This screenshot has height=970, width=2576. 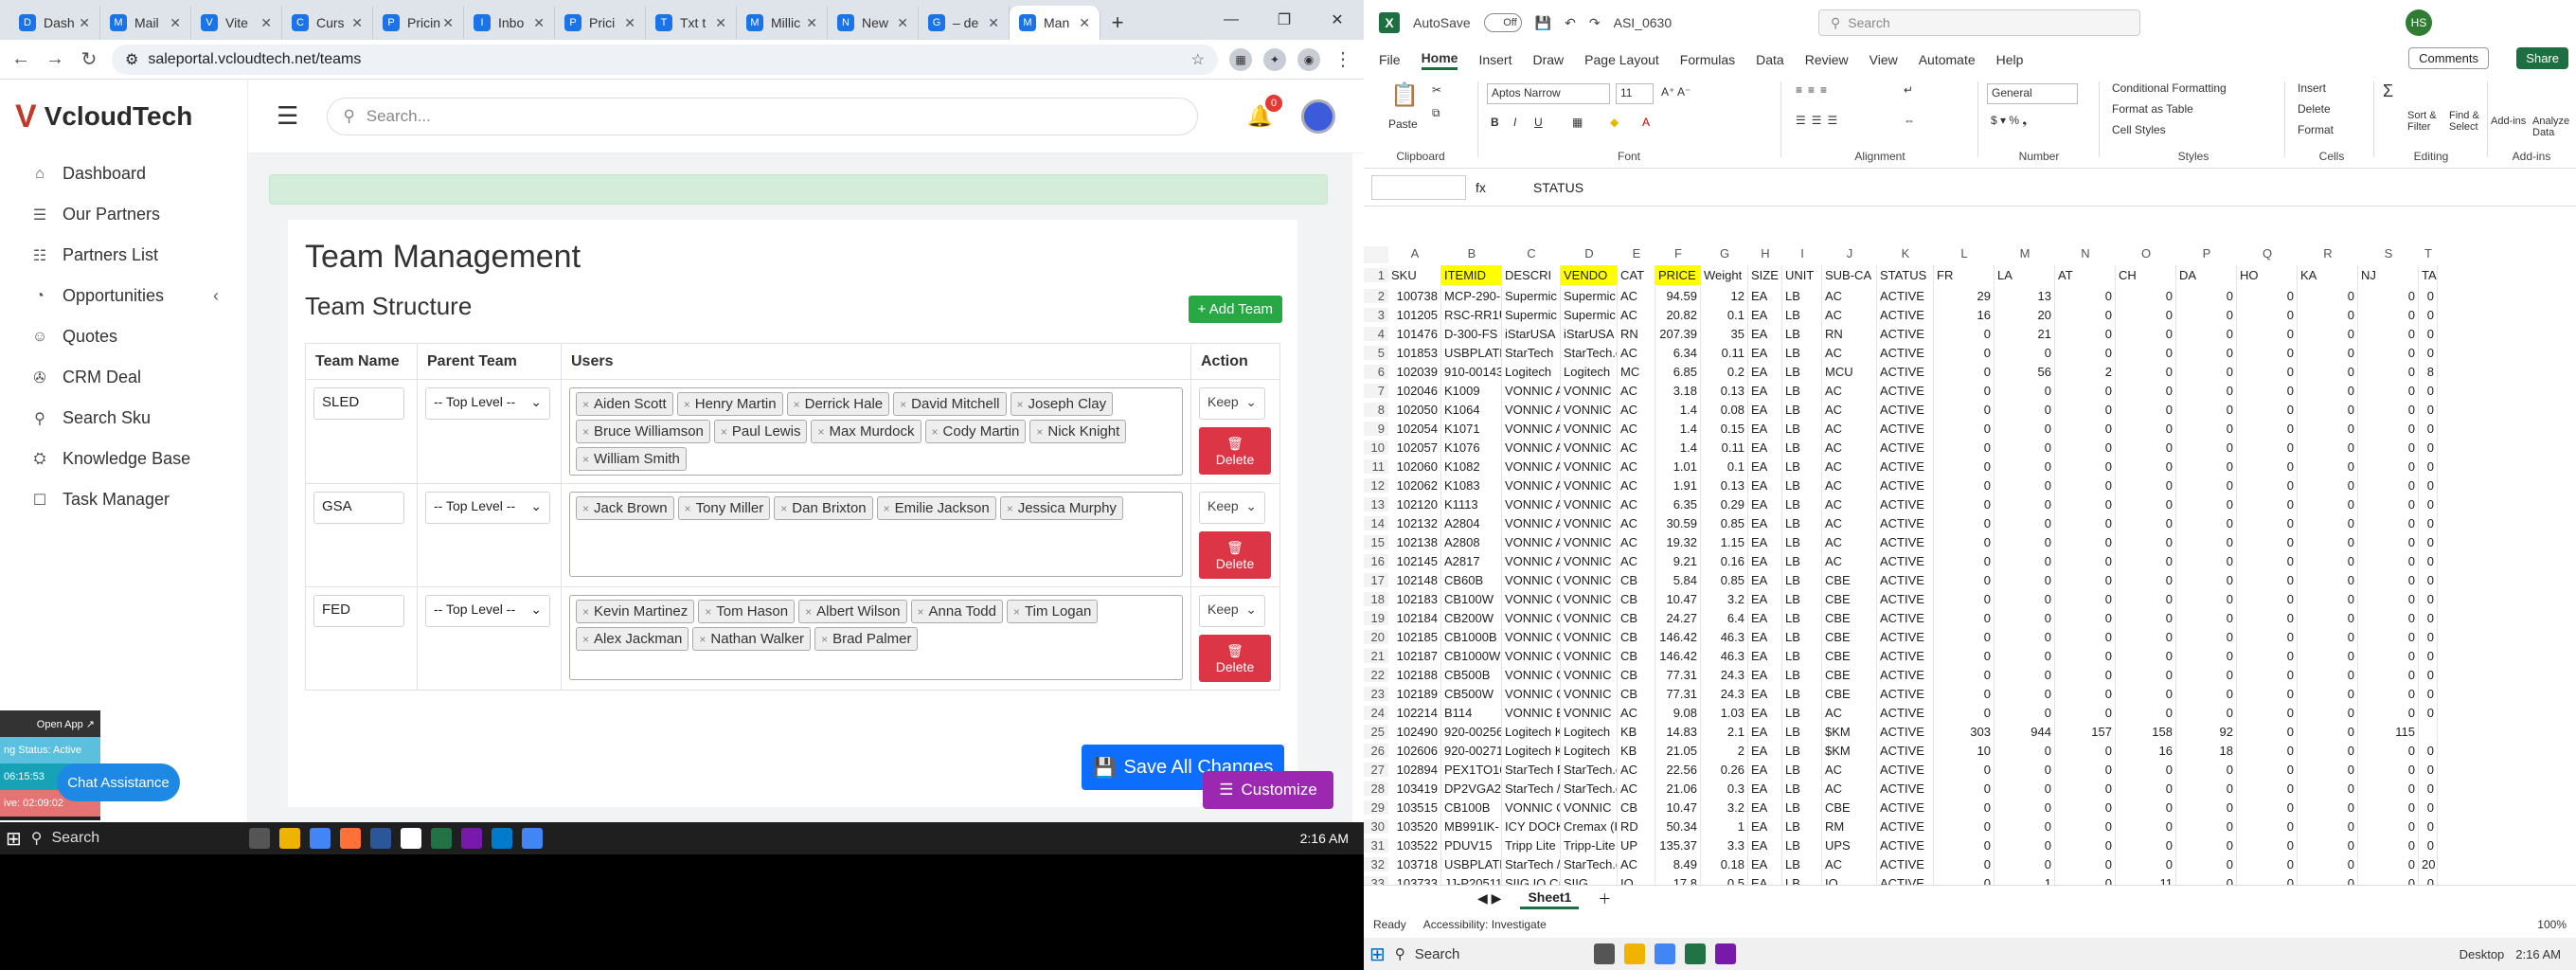 What do you see at coordinates (1376, 353) in the screenshot?
I see `row-number: 5` at bounding box center [1376, 353].